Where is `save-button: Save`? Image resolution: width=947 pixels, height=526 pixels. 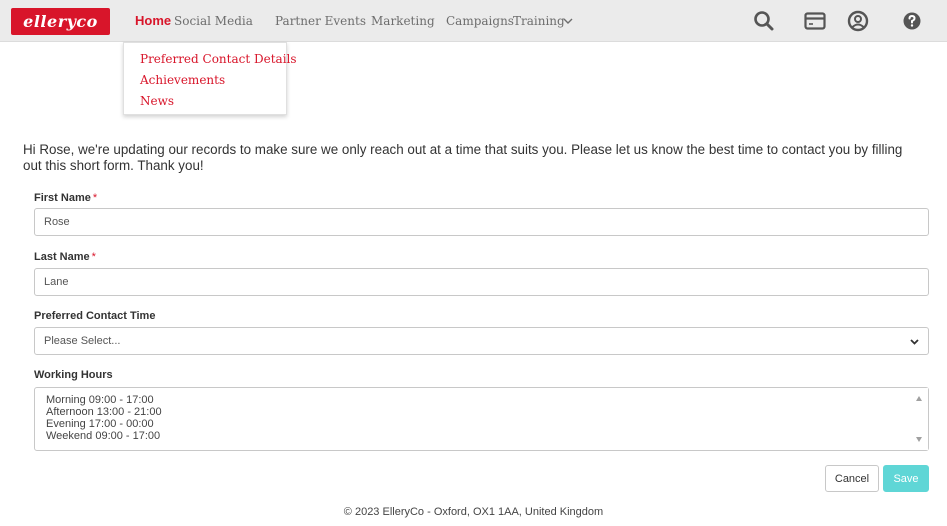 save-button: Save is located at coordinates (906, 478).